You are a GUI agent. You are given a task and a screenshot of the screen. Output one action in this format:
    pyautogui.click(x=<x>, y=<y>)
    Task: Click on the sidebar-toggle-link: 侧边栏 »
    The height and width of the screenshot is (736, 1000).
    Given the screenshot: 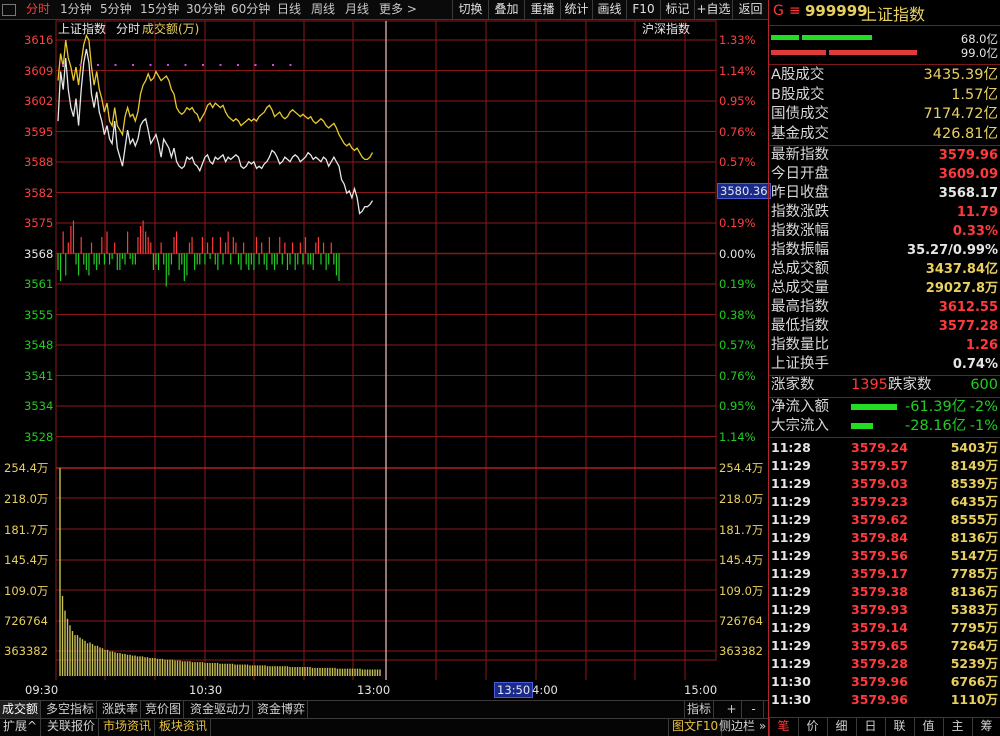 What is the action you would take?
    pyautogui.click(x=743, y=727)
    